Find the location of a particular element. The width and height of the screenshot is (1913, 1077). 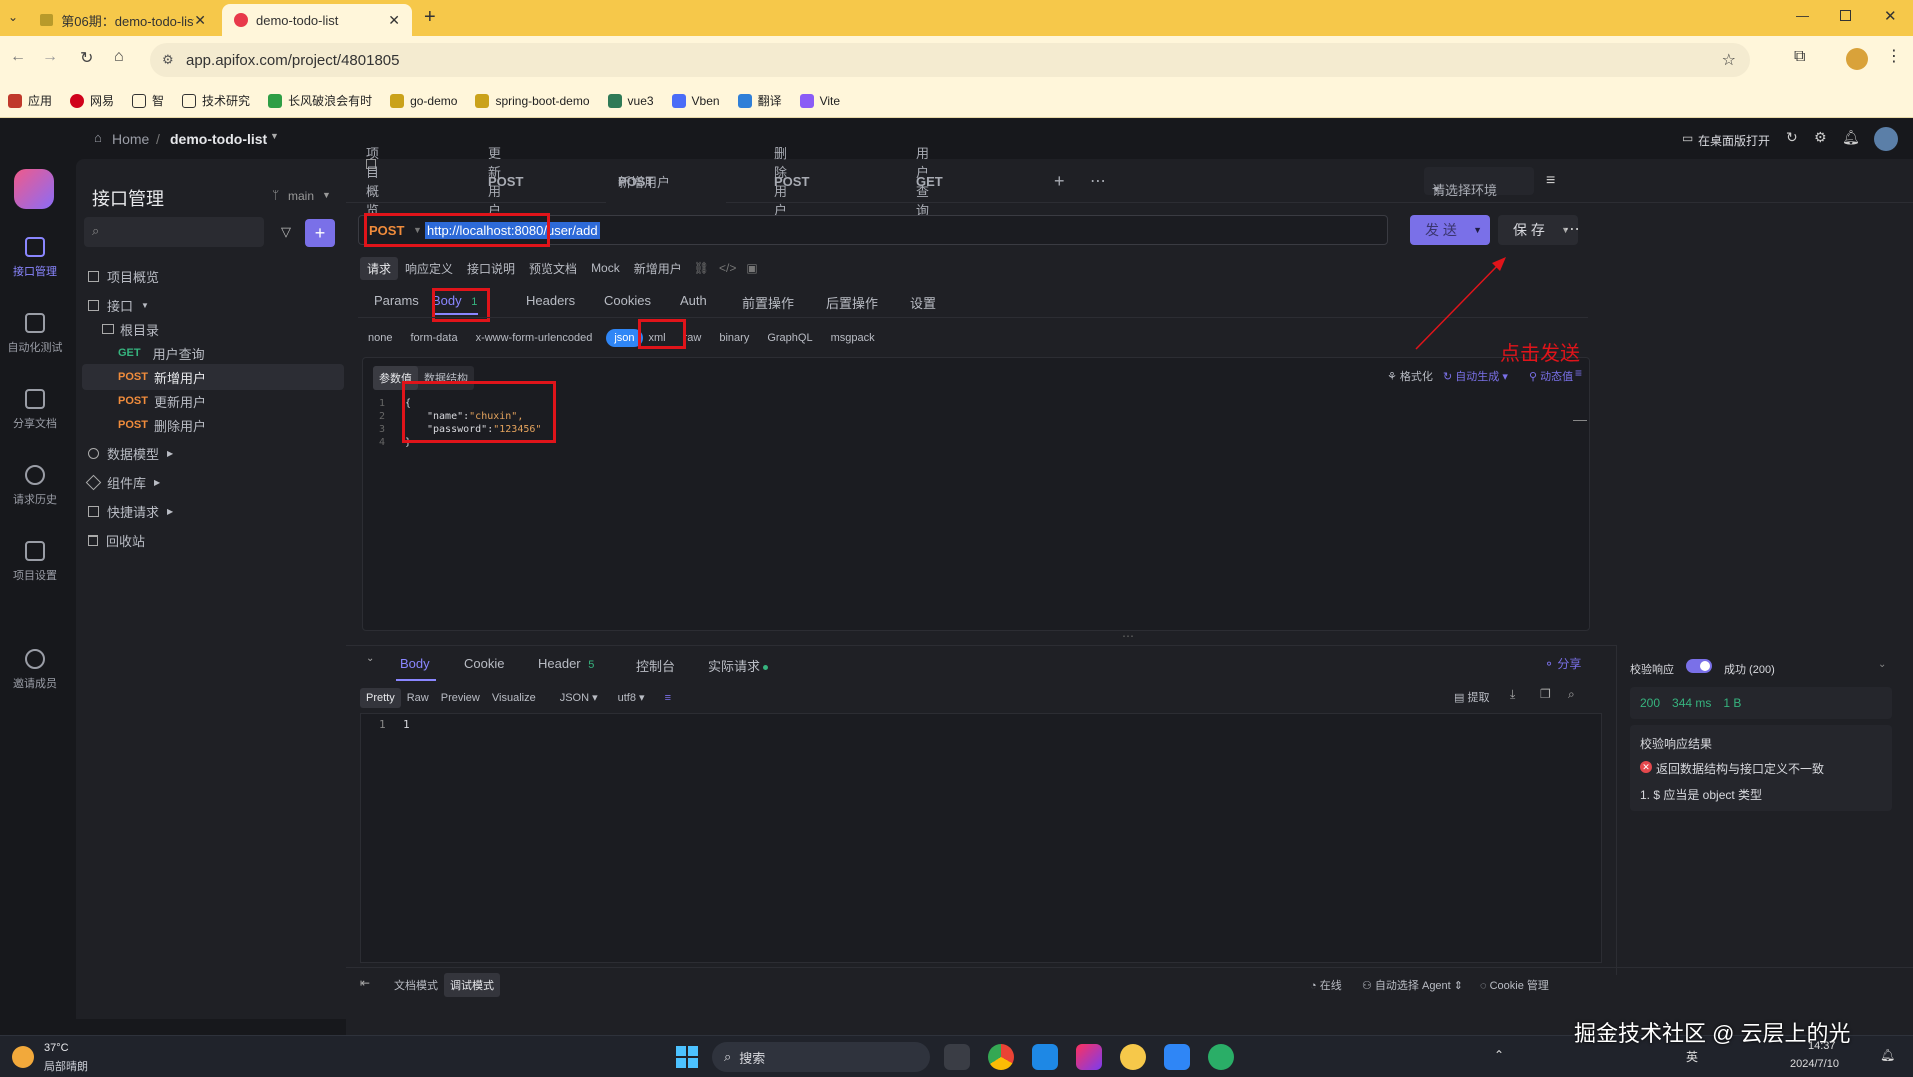

view-visualize: Visualize is located at coordinates (514, 698).